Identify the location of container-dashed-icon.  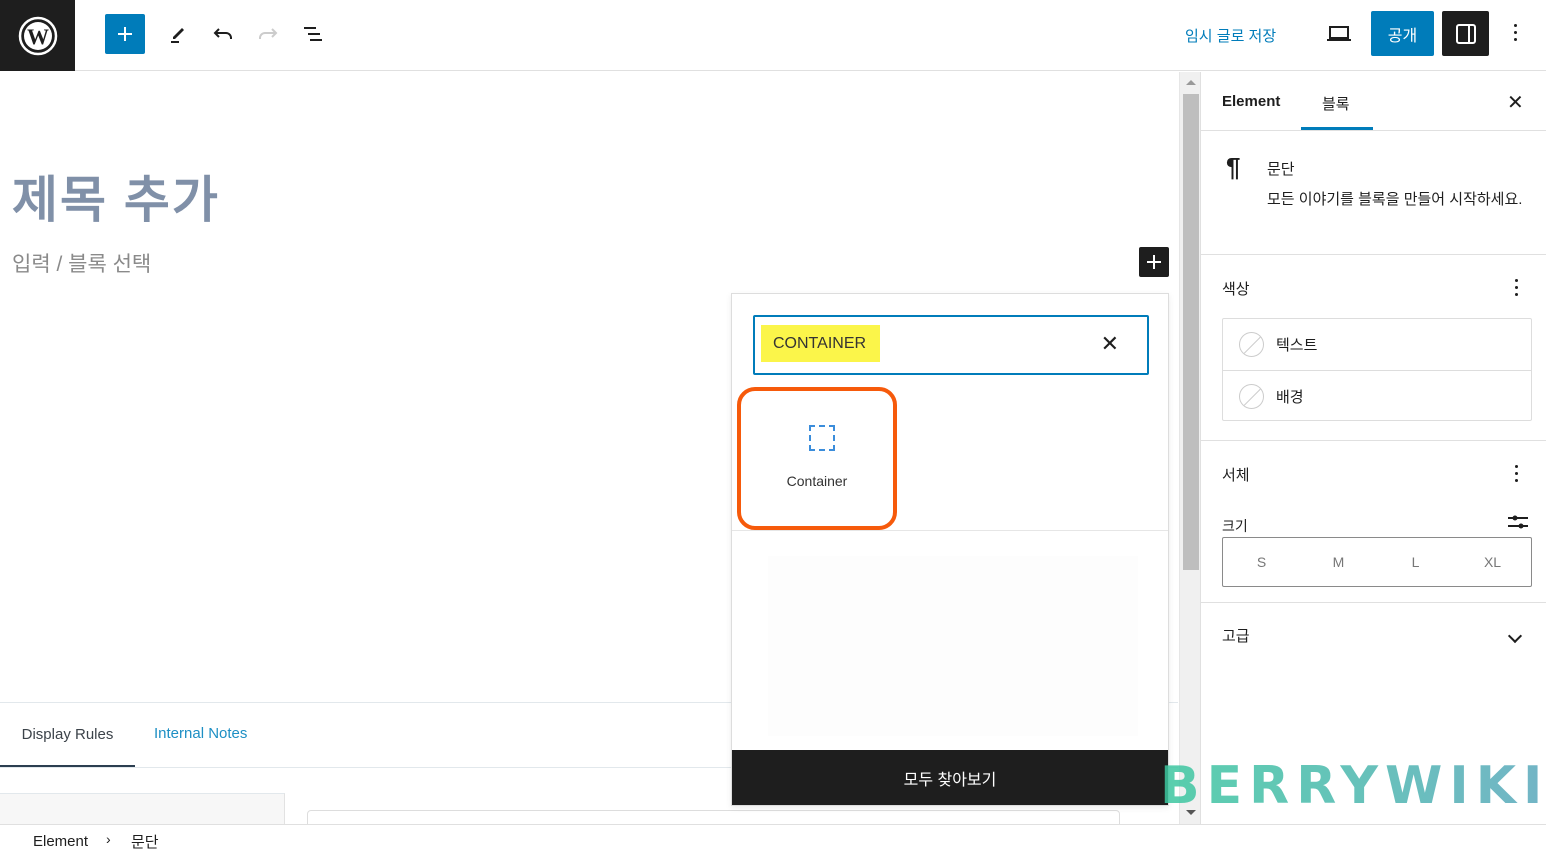
(822, 438).